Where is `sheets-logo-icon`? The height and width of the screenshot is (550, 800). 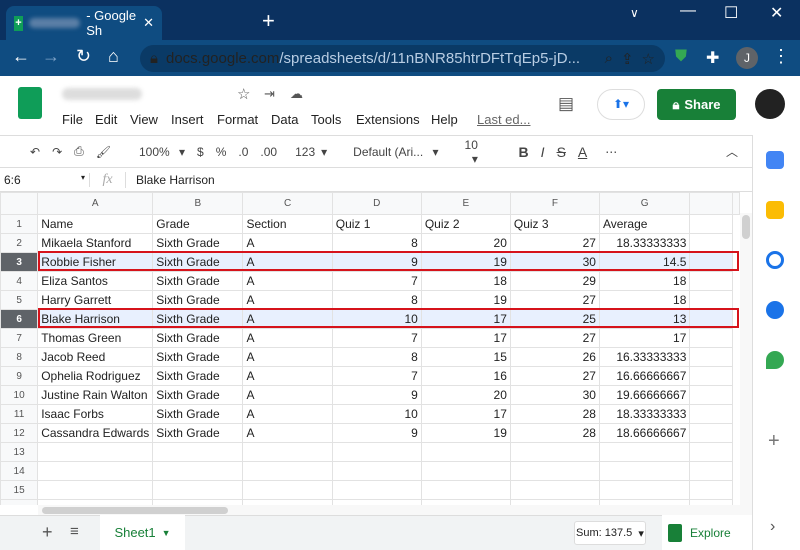
sheets-logo-icon is located at coordinates (30, 103).